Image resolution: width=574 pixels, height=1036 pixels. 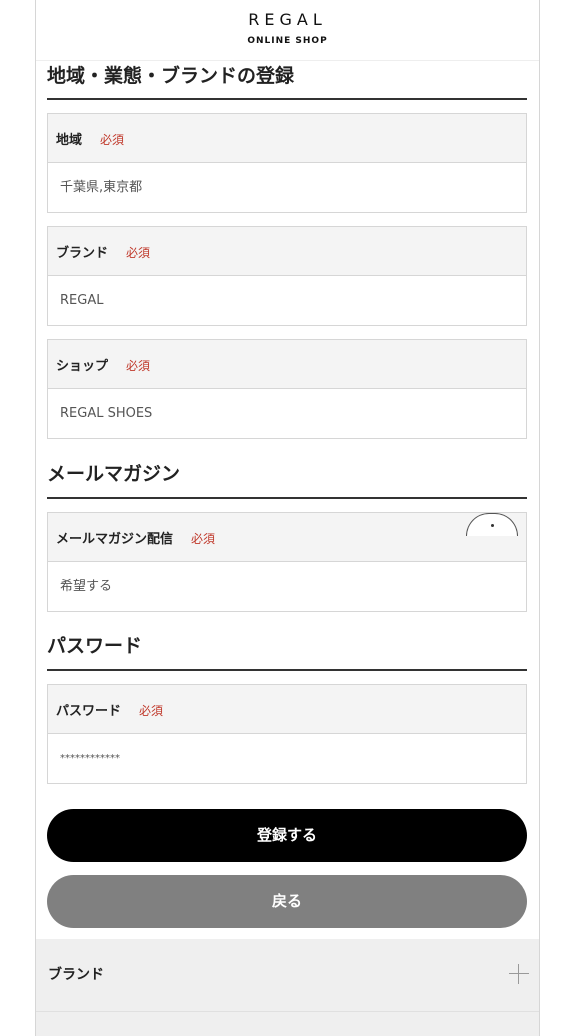 I want to click on site-header: REGAL ONLINE SHOP, so click(x=287, y=30).